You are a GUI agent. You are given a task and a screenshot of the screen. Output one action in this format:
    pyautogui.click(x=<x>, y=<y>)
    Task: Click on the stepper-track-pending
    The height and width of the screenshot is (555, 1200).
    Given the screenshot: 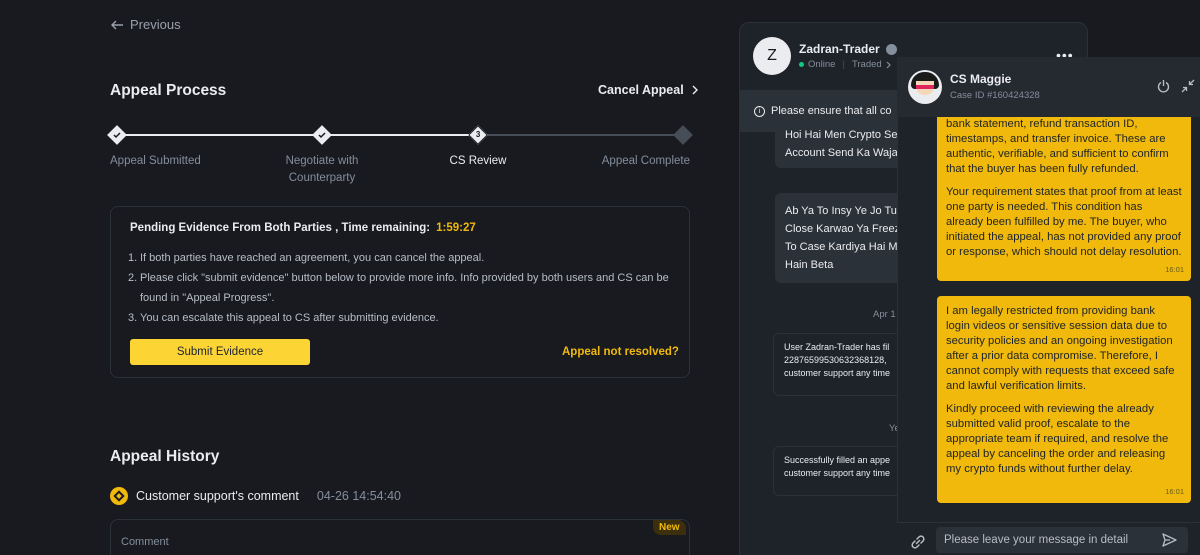 What is the action you would take?
    pyautogui.click(x=580, y=135)
    